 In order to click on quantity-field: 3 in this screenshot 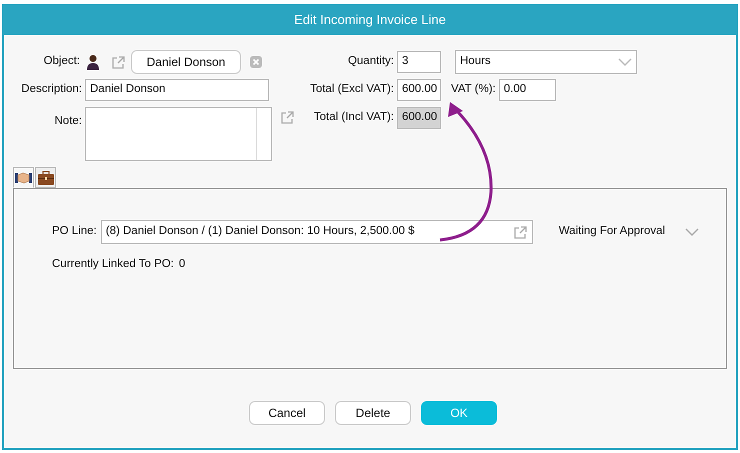, I will do `click(419, 62)`.